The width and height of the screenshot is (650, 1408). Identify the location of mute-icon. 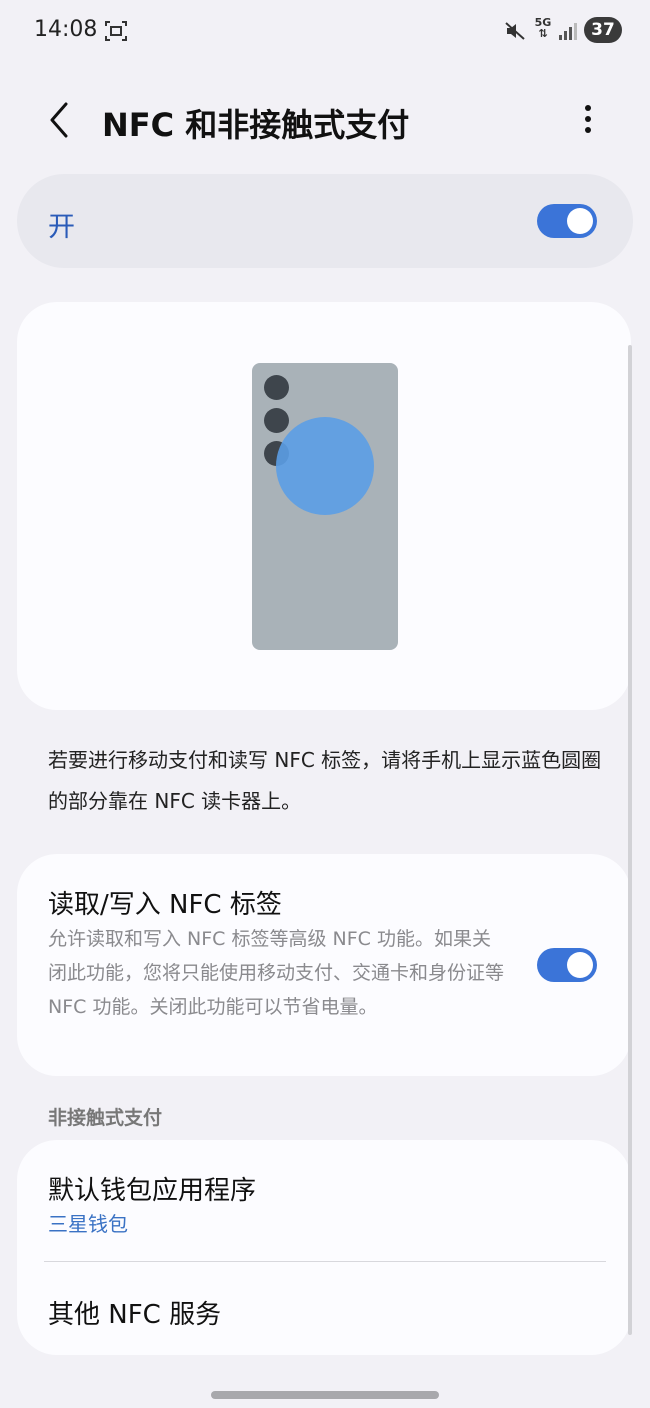
(515, 31).